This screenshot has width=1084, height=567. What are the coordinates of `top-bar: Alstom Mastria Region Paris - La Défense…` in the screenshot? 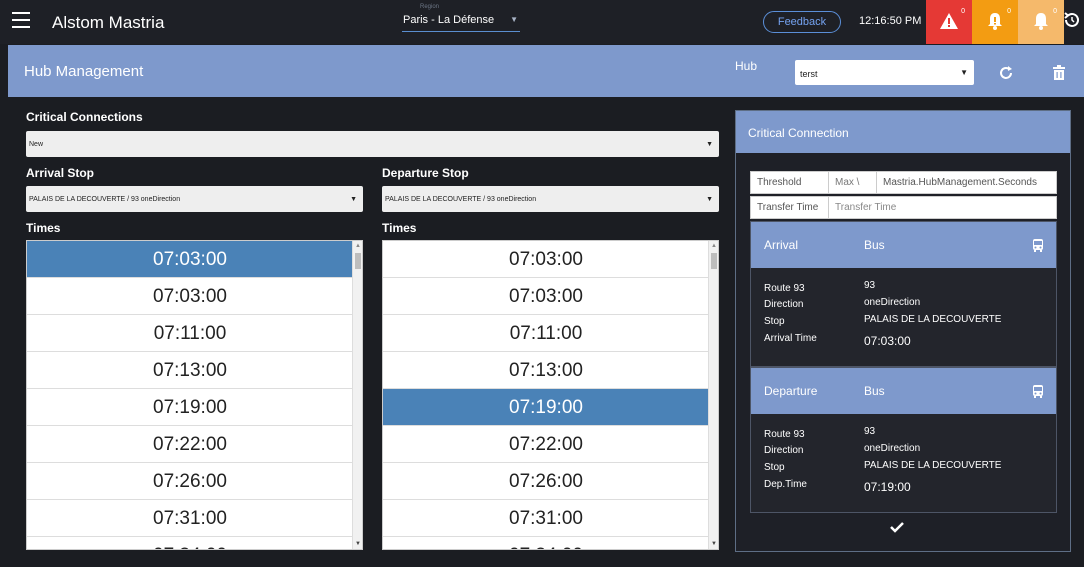 It's located at (542, 22).